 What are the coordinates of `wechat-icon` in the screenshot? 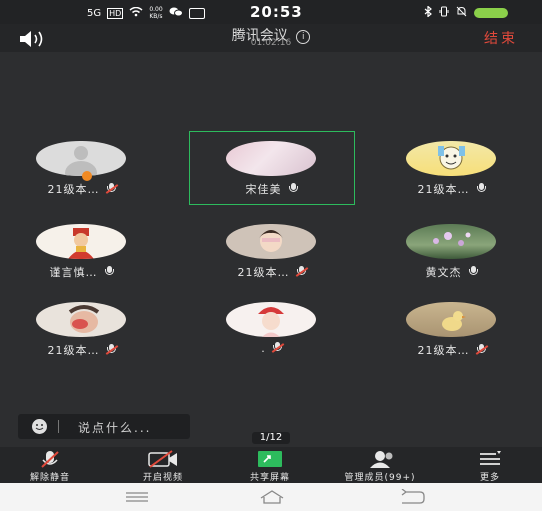 It's located at (176, 13).